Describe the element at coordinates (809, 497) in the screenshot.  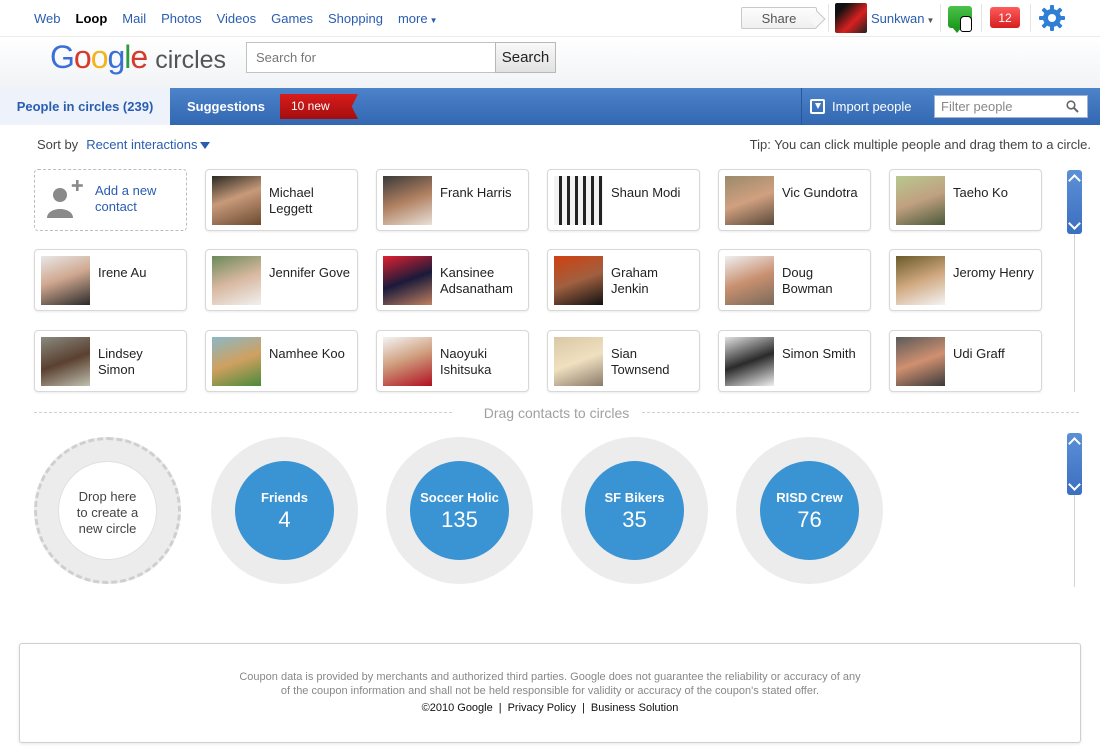
I see `circle-name: RISD Crew` at that location.